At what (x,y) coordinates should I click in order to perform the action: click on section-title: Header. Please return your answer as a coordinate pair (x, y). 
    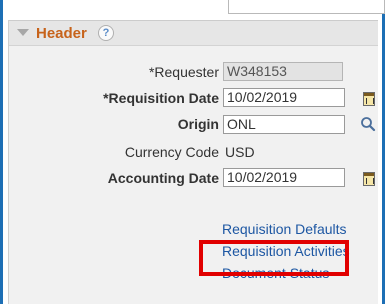
    Looking at the image, I should click on (61, 33).